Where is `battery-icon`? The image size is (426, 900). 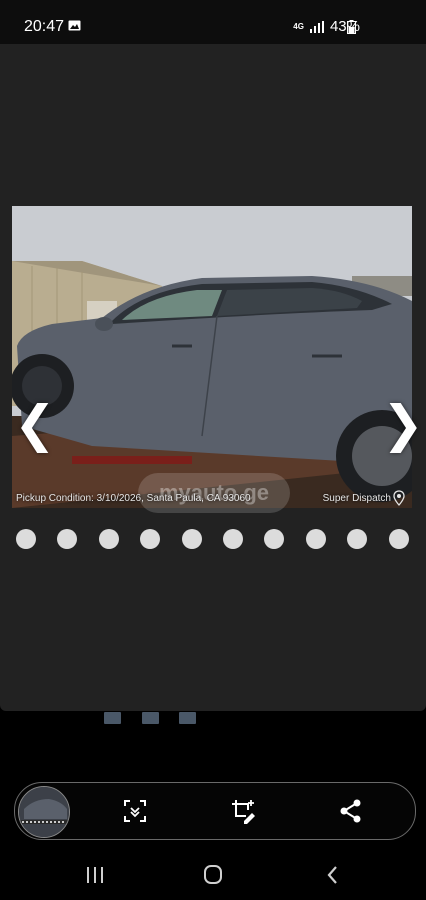 battery-icon is located at coordinates (351, 27).